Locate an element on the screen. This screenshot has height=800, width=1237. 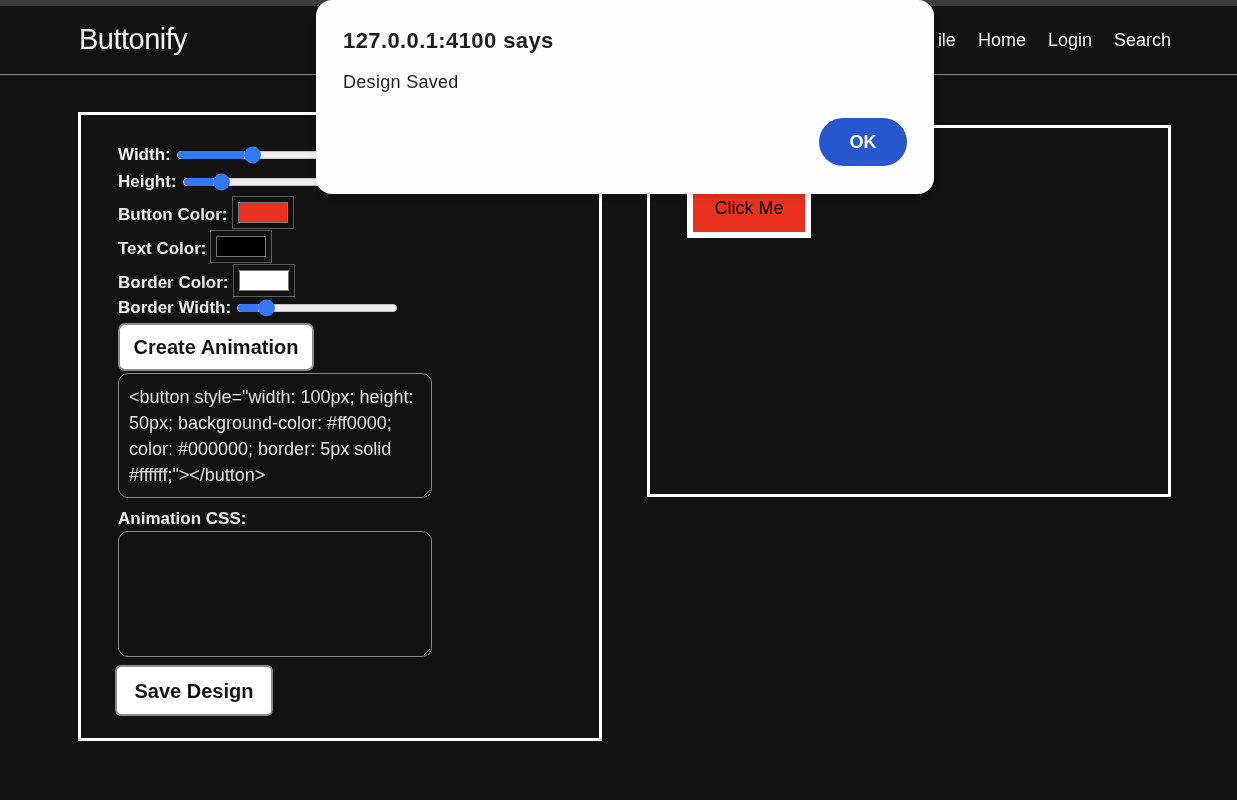
nav-link: Login is located at coordinates (1069, 40).